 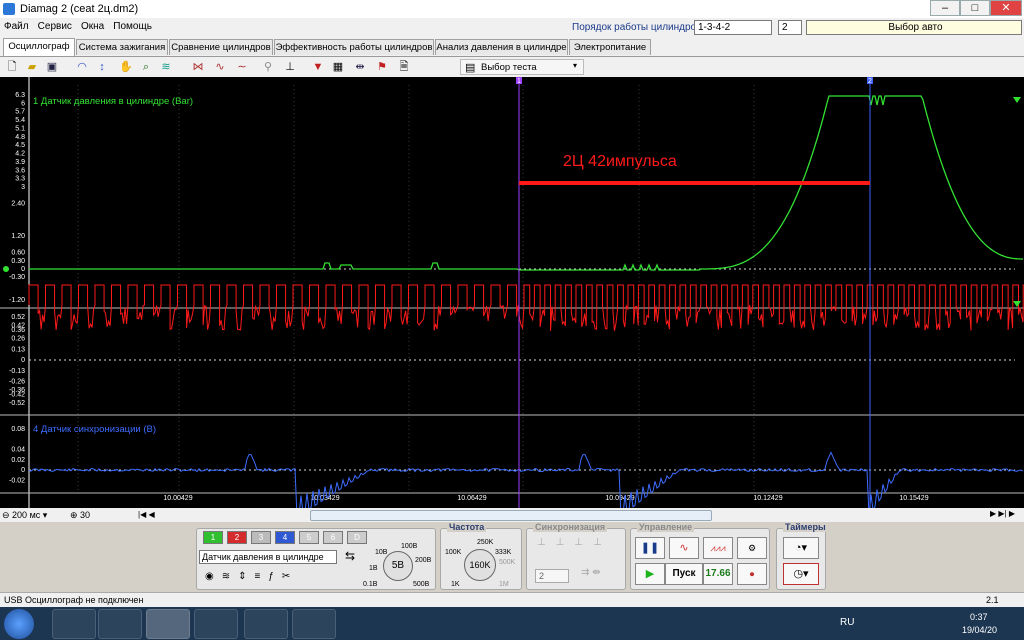 What do you see at coordinates (470, 68) in the screenshot?
I see `test-icon: ▤` at bounding box center [470, 68].